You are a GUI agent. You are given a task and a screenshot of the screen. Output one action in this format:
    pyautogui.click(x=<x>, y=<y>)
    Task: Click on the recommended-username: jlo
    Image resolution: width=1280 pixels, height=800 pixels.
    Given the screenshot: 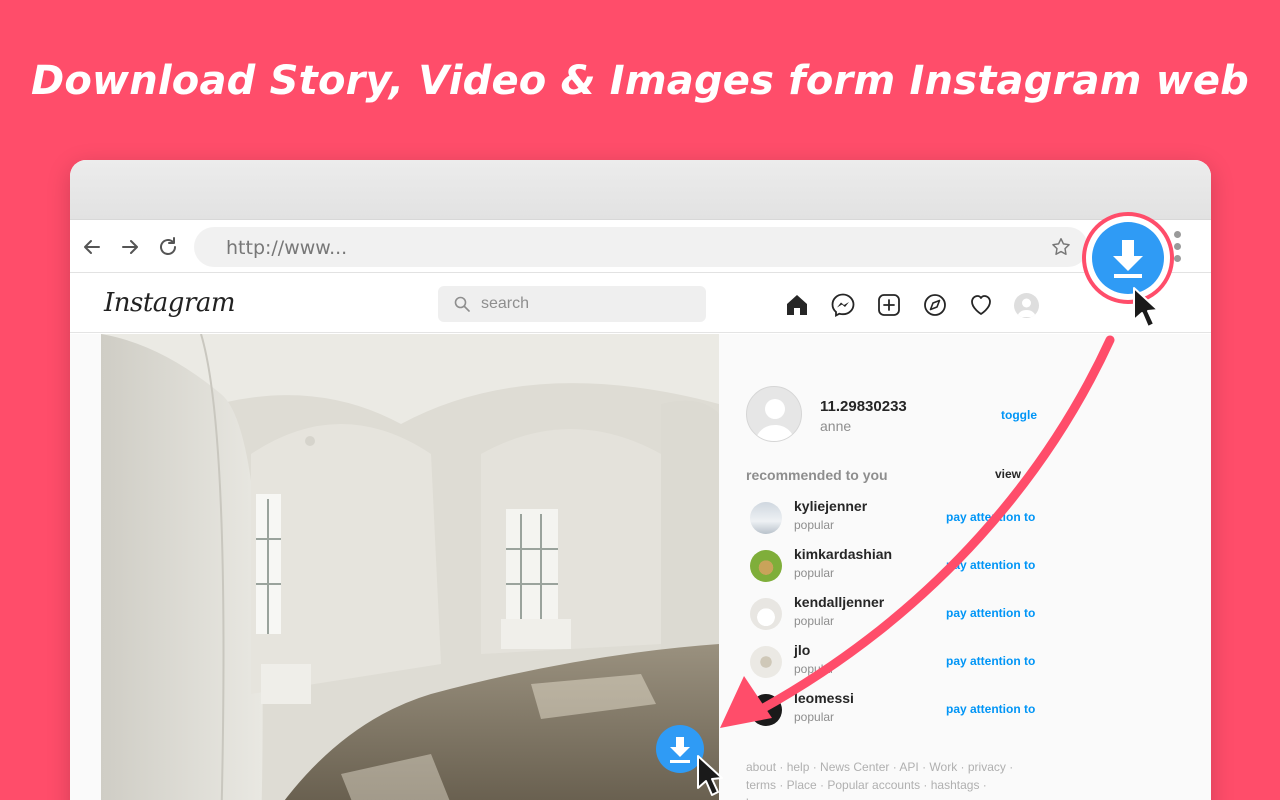 What is the action you would take?
    pyautogui.click(x=802, y=650)
    